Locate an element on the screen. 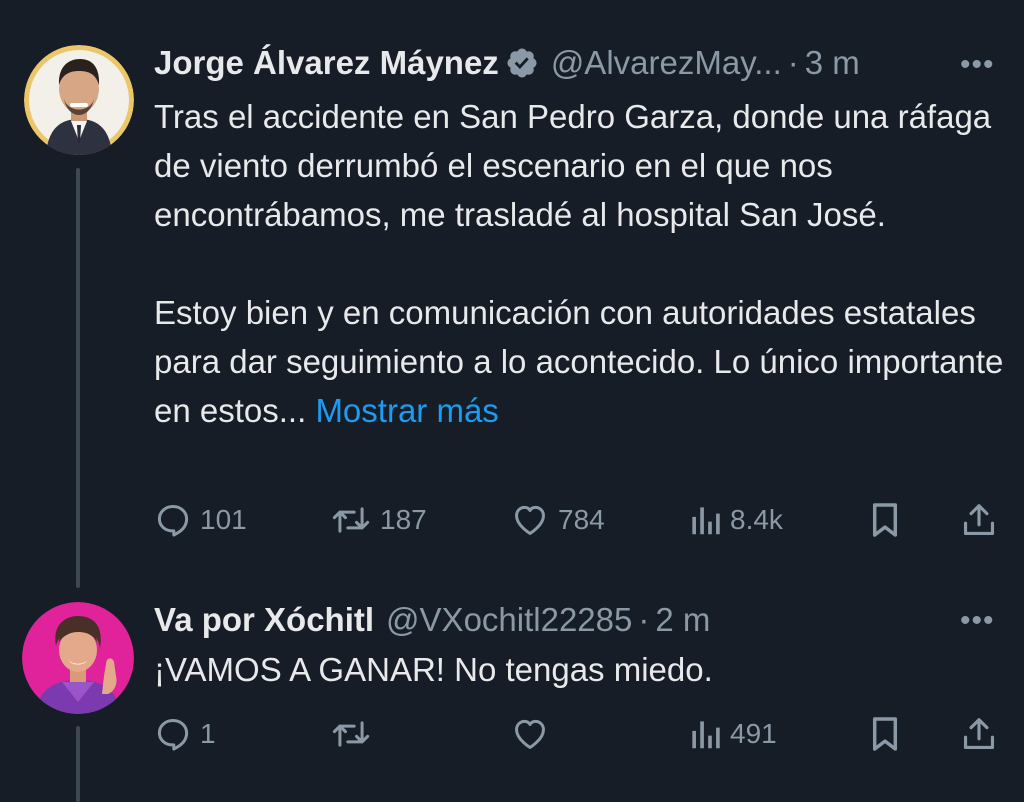 This screenshot has width=1024, height=802. tweet-header: Va por Xóchitl @VXochitl22285 · 2 m is located at coordinates (432, 620).